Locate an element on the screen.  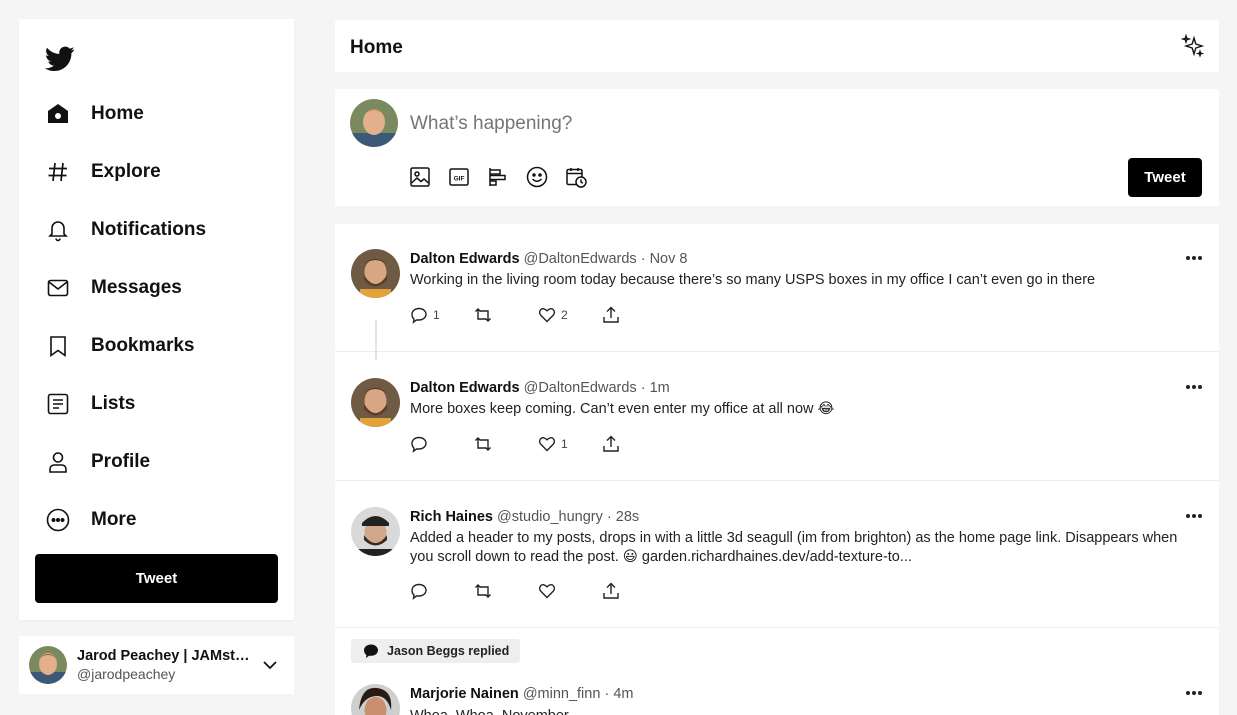
reply-button: 1 is located at coordinates (442, 315).